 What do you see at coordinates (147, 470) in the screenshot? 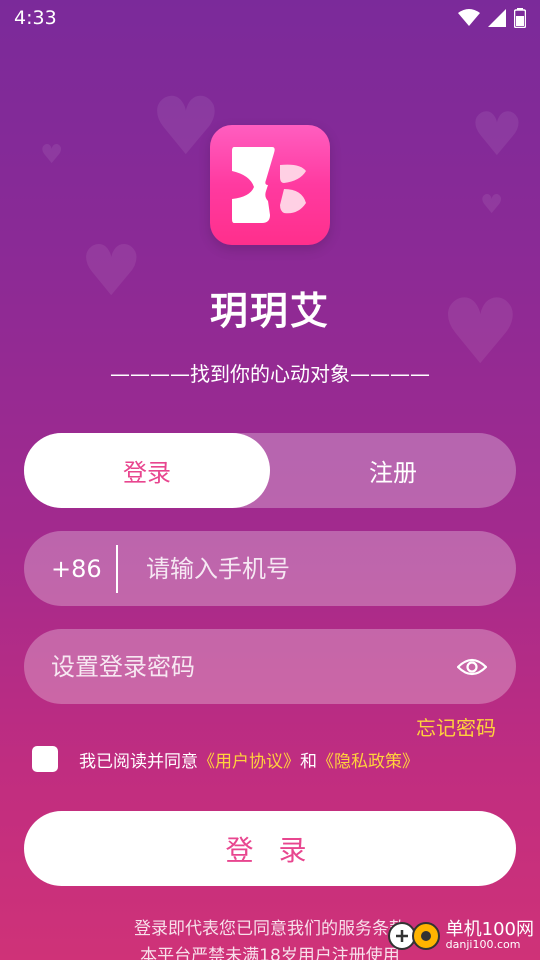
I see `tab-login: 登录` at bounding box center [147, 470].